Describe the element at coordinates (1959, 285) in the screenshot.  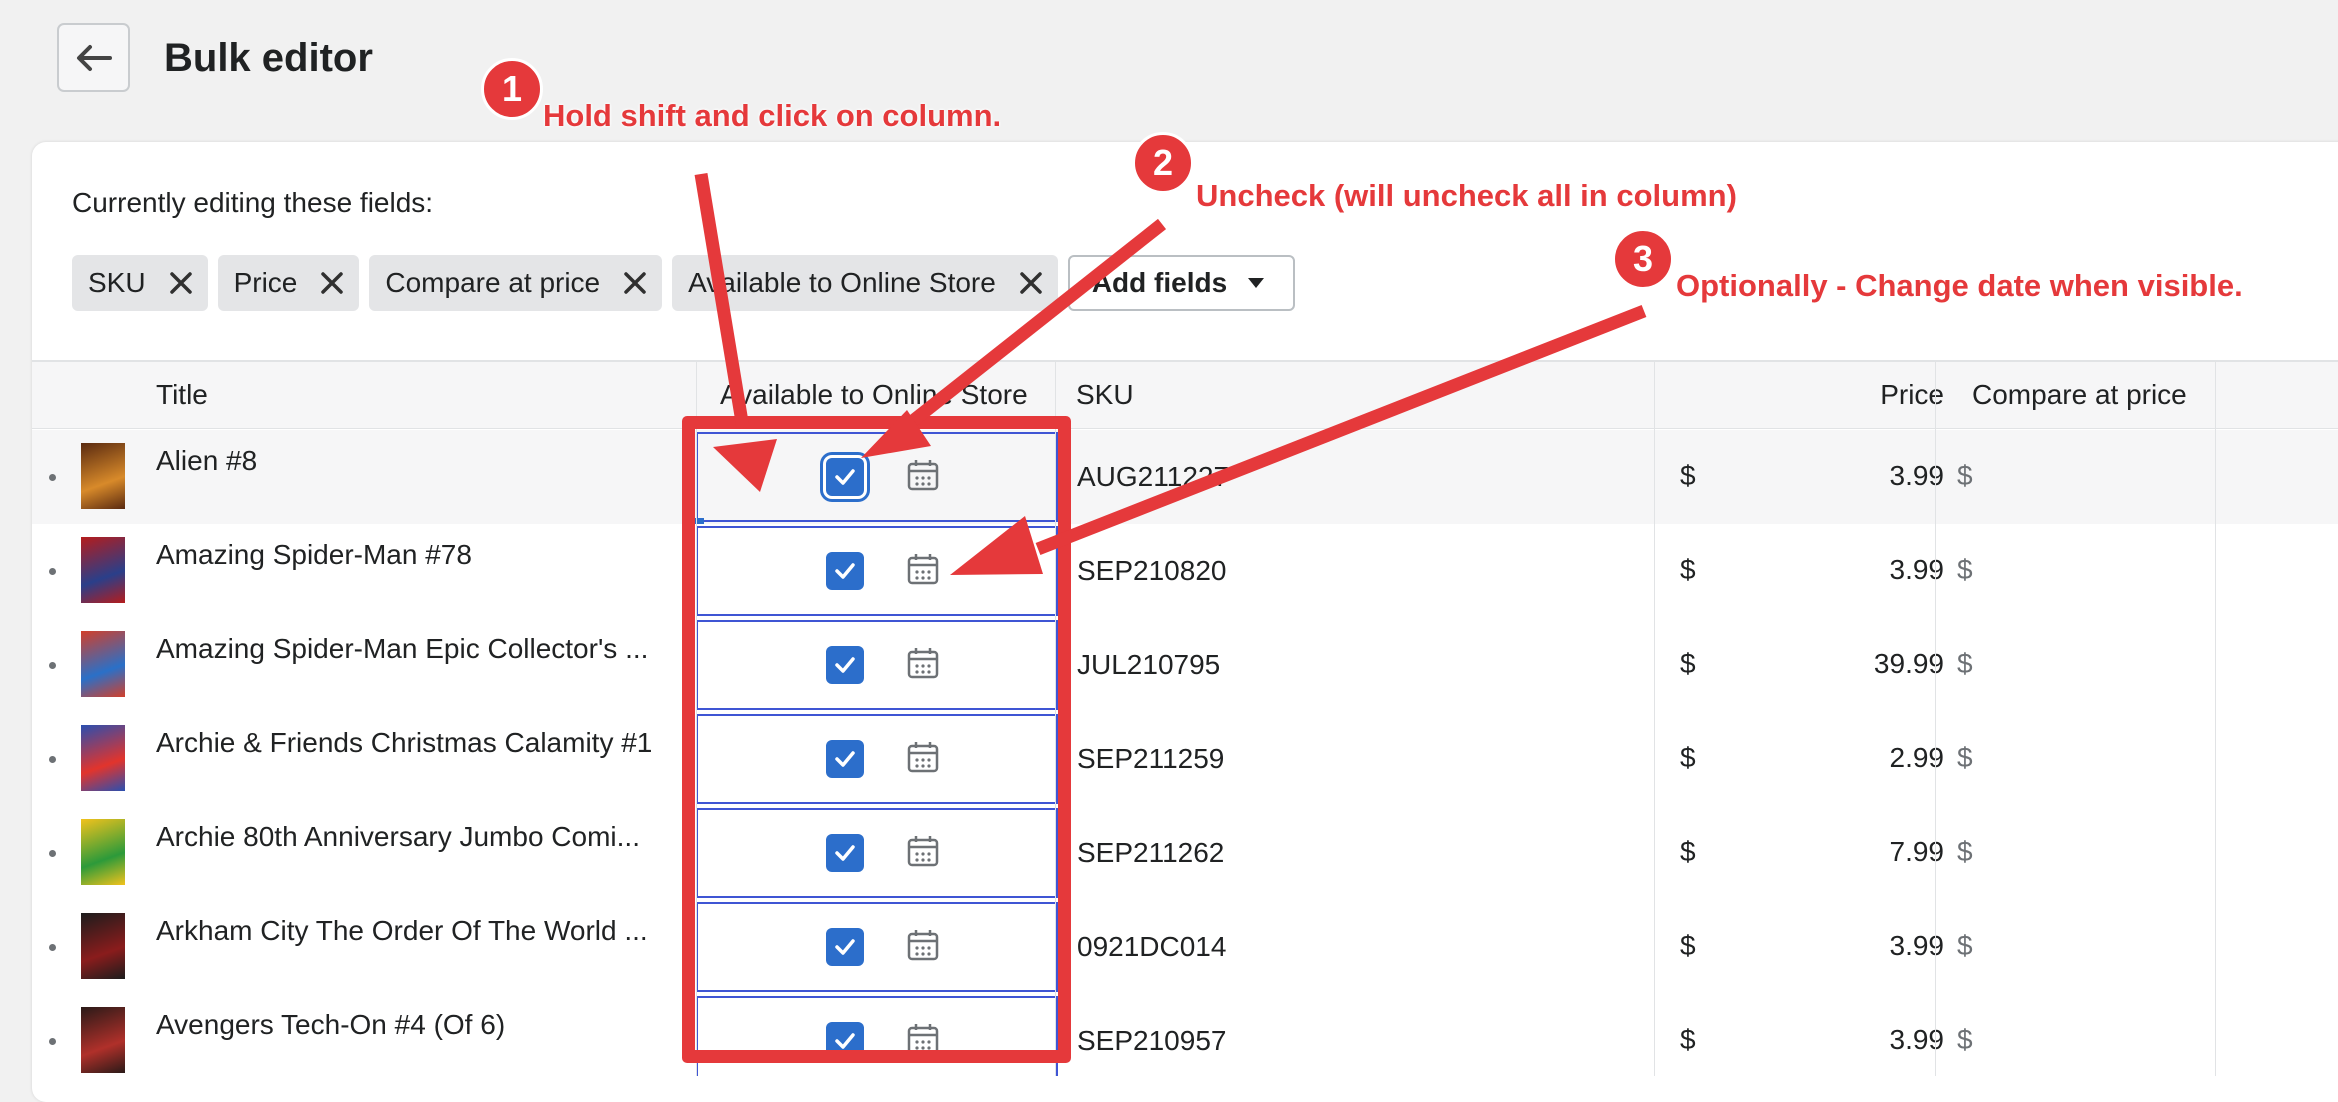
I see `annotation-text-3: Optionally - Change date when visible.` at that location.